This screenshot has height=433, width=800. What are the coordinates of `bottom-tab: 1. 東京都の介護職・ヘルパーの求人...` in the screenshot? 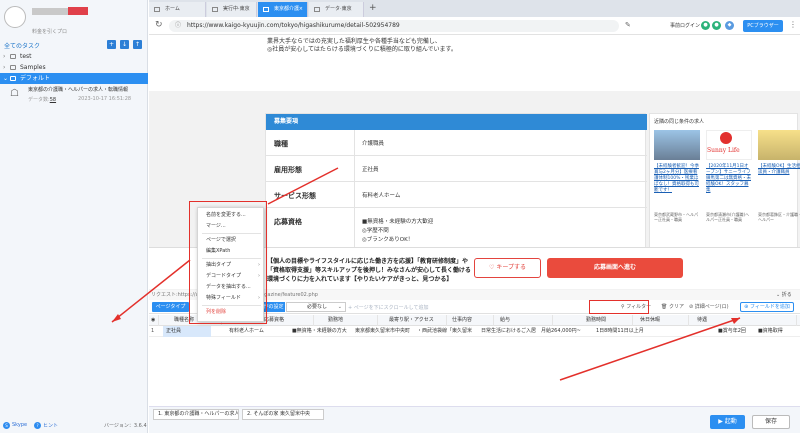 It's located at (196, 414).